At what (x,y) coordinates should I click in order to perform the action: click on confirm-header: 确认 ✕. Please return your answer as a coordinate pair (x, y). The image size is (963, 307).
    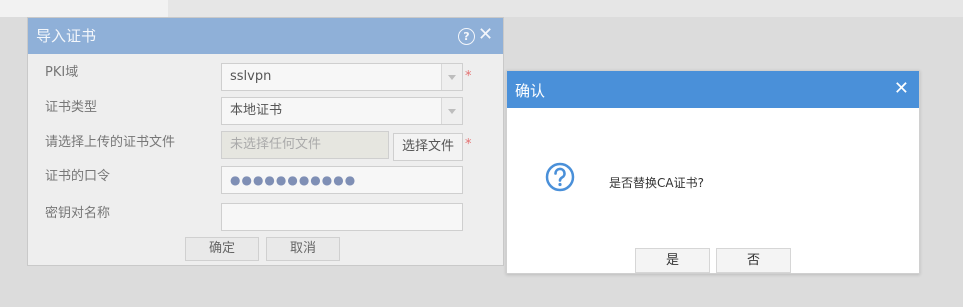
    Looking at the image, I should click on (713, 89).